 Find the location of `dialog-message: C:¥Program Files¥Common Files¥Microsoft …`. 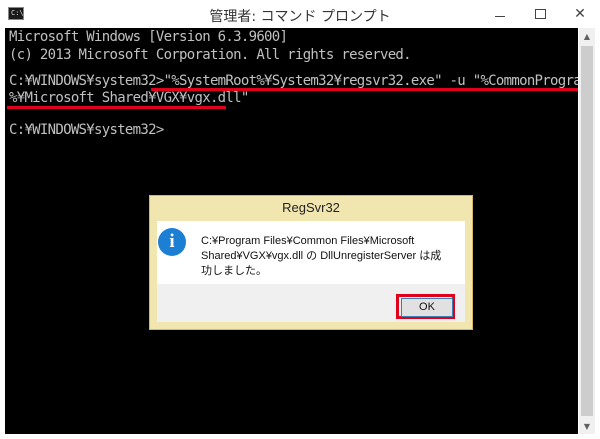

dialog-message: C:¥Program Files¥Common Files¥Microsoft … is located at coordinates (332, 256).